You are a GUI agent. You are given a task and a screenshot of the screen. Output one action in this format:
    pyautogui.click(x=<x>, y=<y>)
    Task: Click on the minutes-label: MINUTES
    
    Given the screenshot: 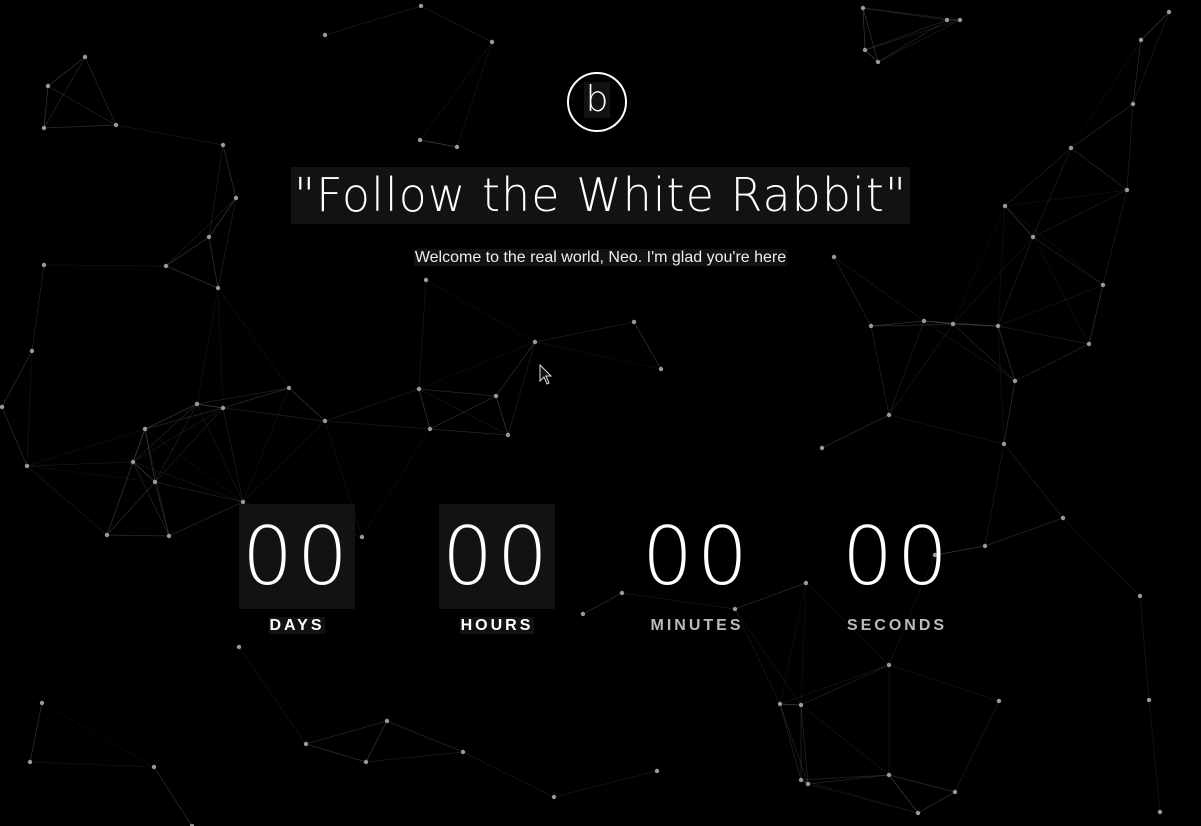 What is the action you would take?
    pyautogui.click(x=697, y=625)
    